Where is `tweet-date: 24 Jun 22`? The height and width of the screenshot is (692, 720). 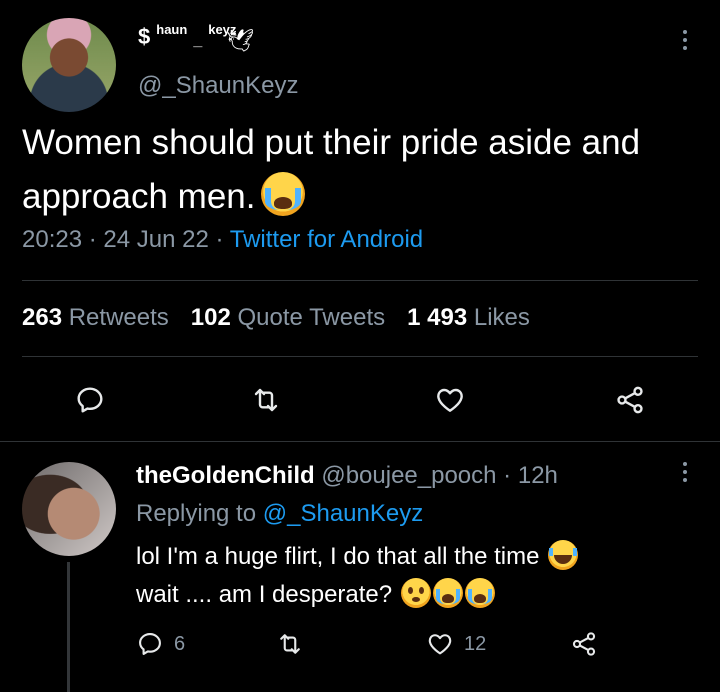
tweet-date: 24 Jun 22 is located at coordinates (156, 239).